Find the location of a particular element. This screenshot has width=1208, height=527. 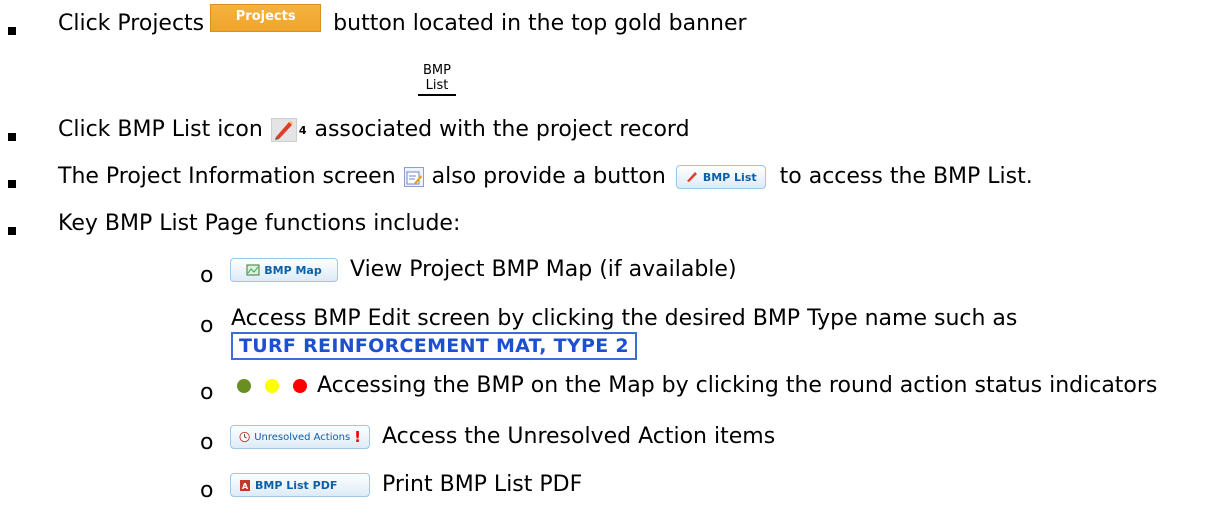

bmp-list-pdf-label: BMP List PDF is located at coordinates (296, 485).